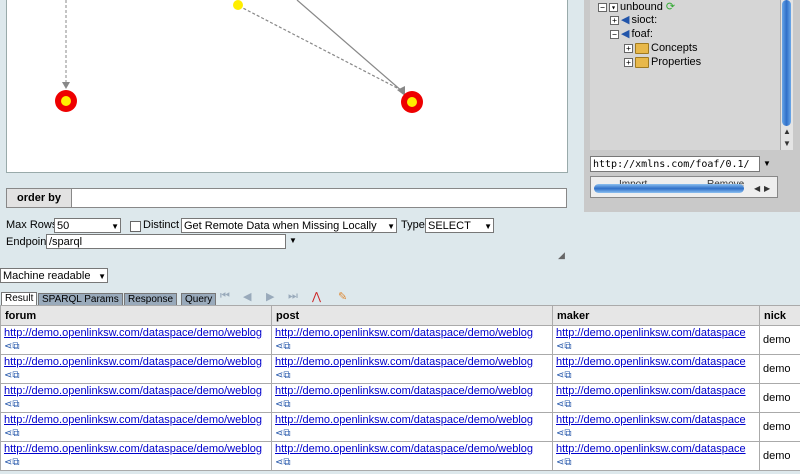  I want to click on graph-view-icon: ⋀, so click(316, 296).